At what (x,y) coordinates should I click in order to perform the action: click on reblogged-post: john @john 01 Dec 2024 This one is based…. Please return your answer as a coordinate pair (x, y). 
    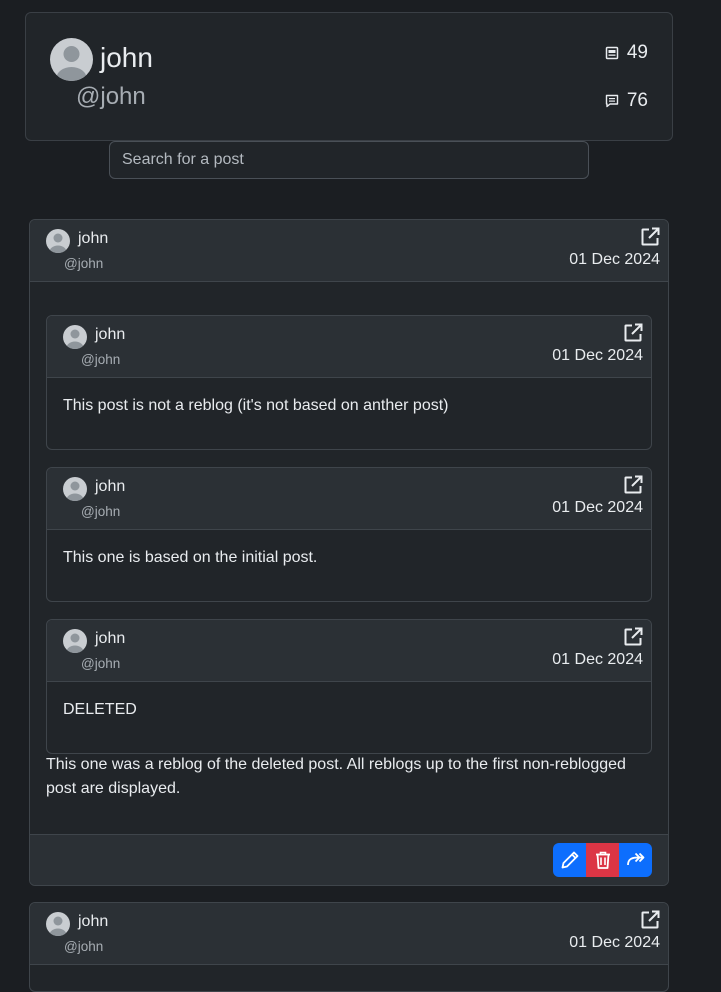
    Looking at the image, I should click on (349, 534).